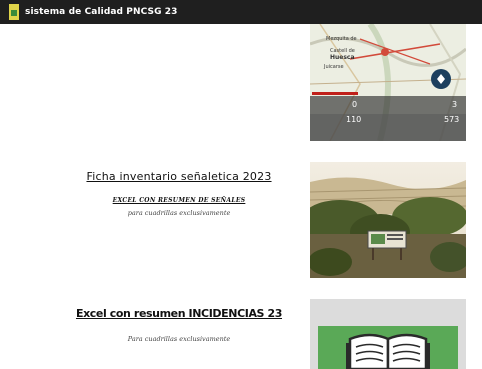 Image resolution: width=482 pixels, height=369 pixels. I want to click on signage-title: Ficha inventario señaletica 2023, so click(179, 176).